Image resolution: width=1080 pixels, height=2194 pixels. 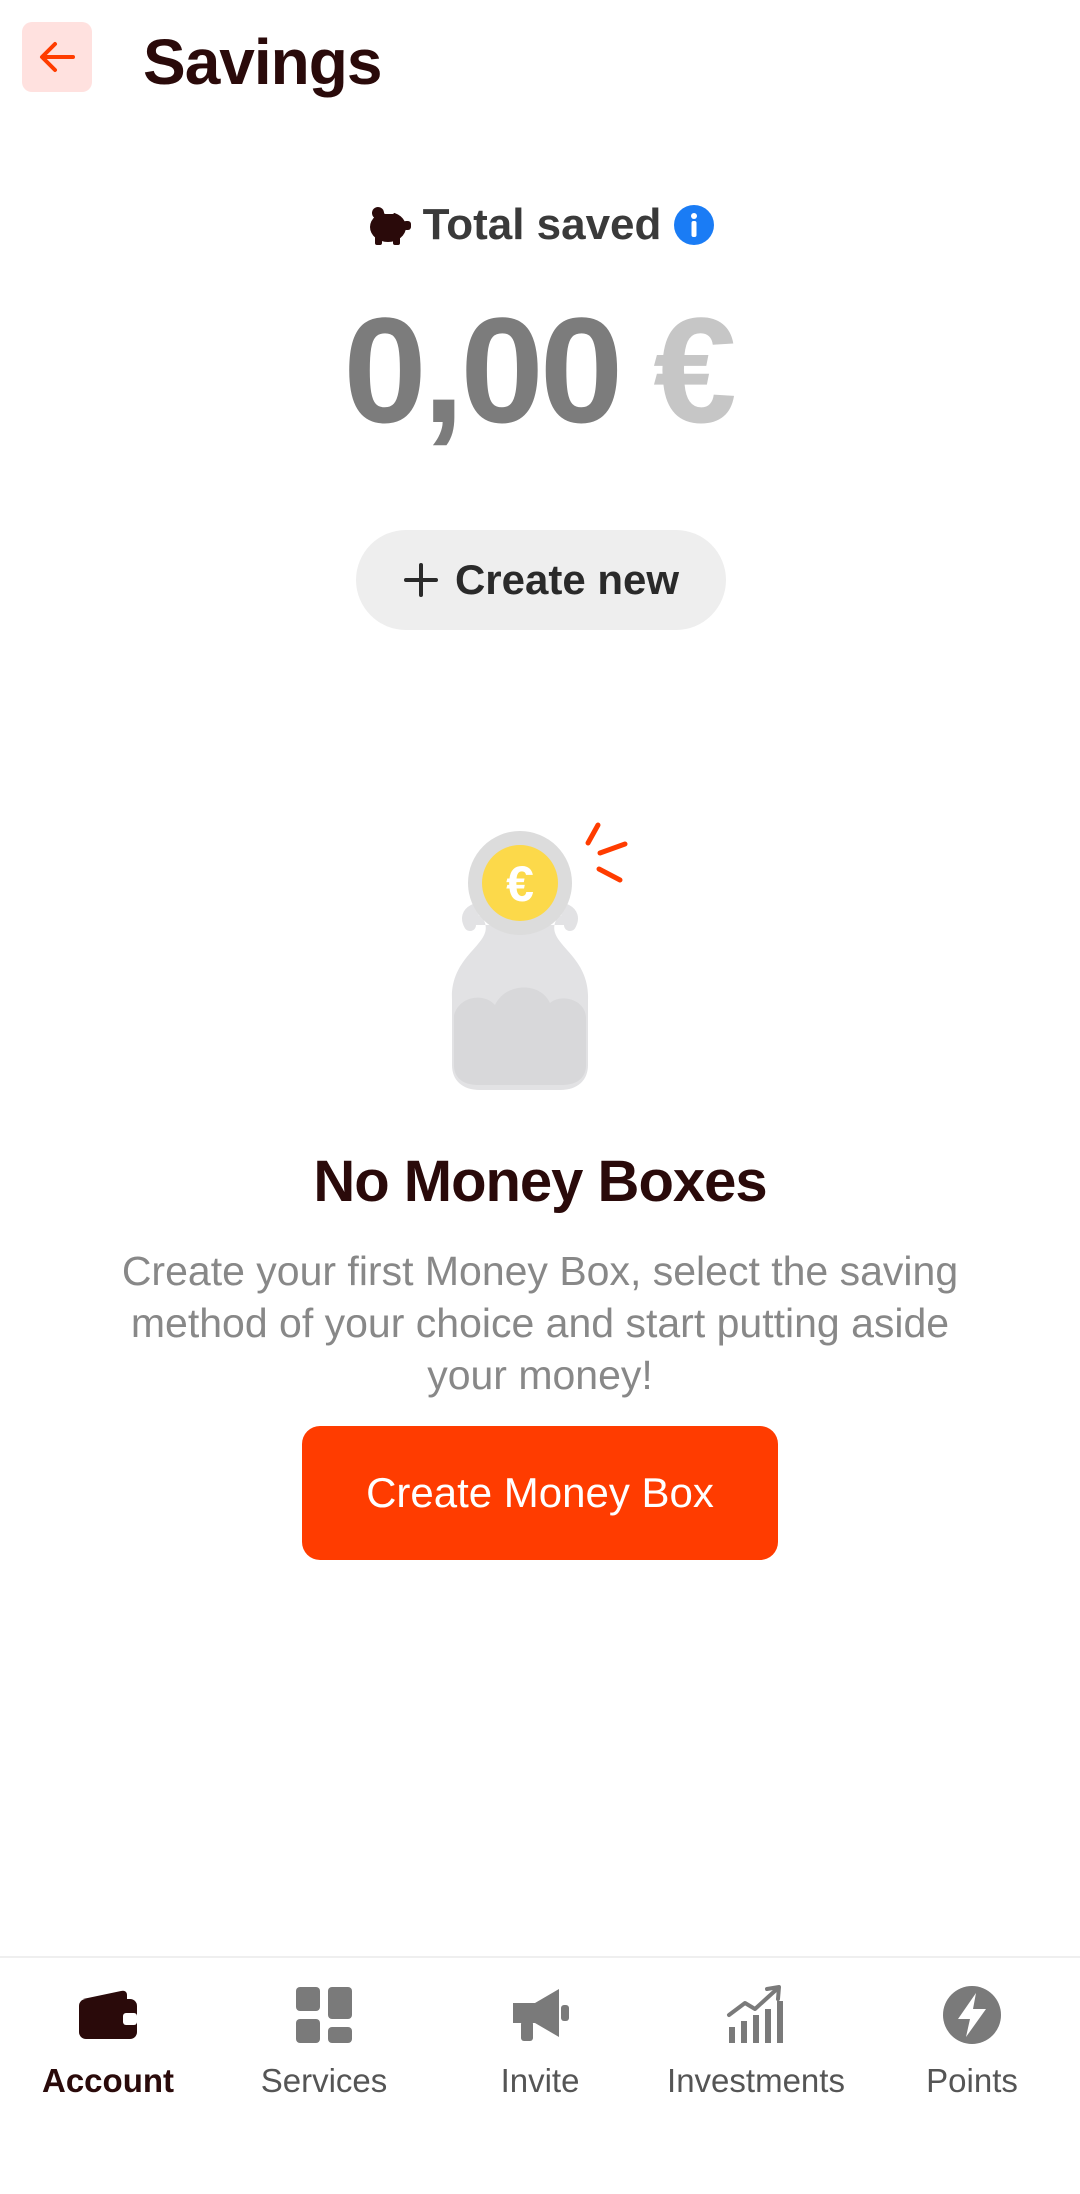 I want to click on create-new-button: Create new, so click(x=541, y=580).